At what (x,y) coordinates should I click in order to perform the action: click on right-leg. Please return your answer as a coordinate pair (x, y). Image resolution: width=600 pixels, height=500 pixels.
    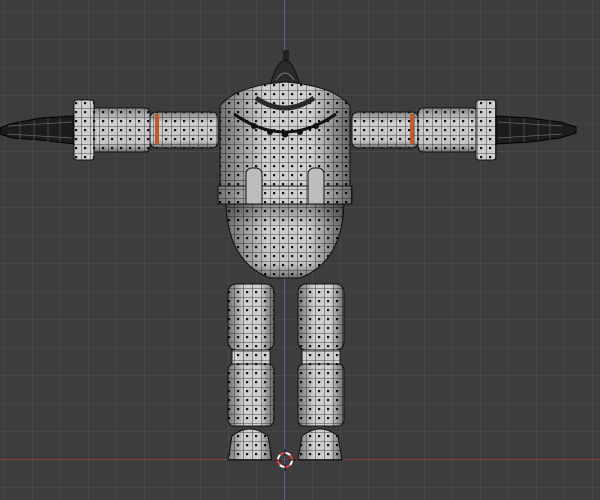
    Looking at the image, I should click on (321, 355).